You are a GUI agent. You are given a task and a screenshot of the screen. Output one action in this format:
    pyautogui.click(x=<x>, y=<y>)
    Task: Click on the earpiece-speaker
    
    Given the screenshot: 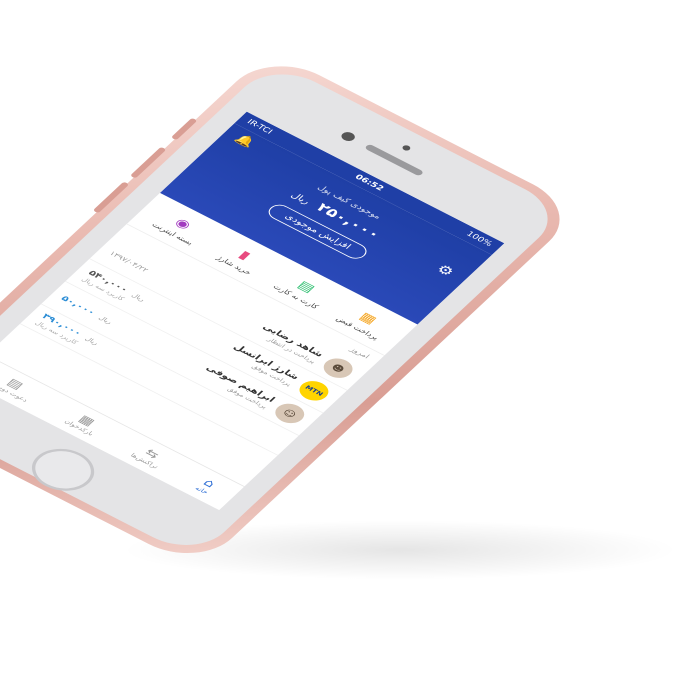 What is the action you would take?
    pyautogui.click(x=394, y=160)
    